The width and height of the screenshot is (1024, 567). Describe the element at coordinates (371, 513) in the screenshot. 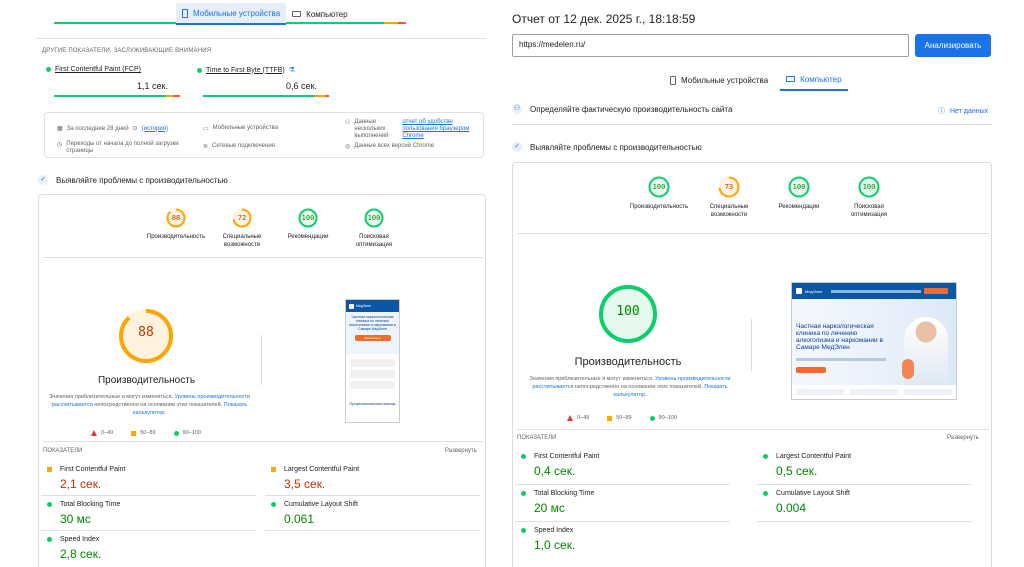

I see `metric-item: Cumulative Layout Shift 0.061` at that location.